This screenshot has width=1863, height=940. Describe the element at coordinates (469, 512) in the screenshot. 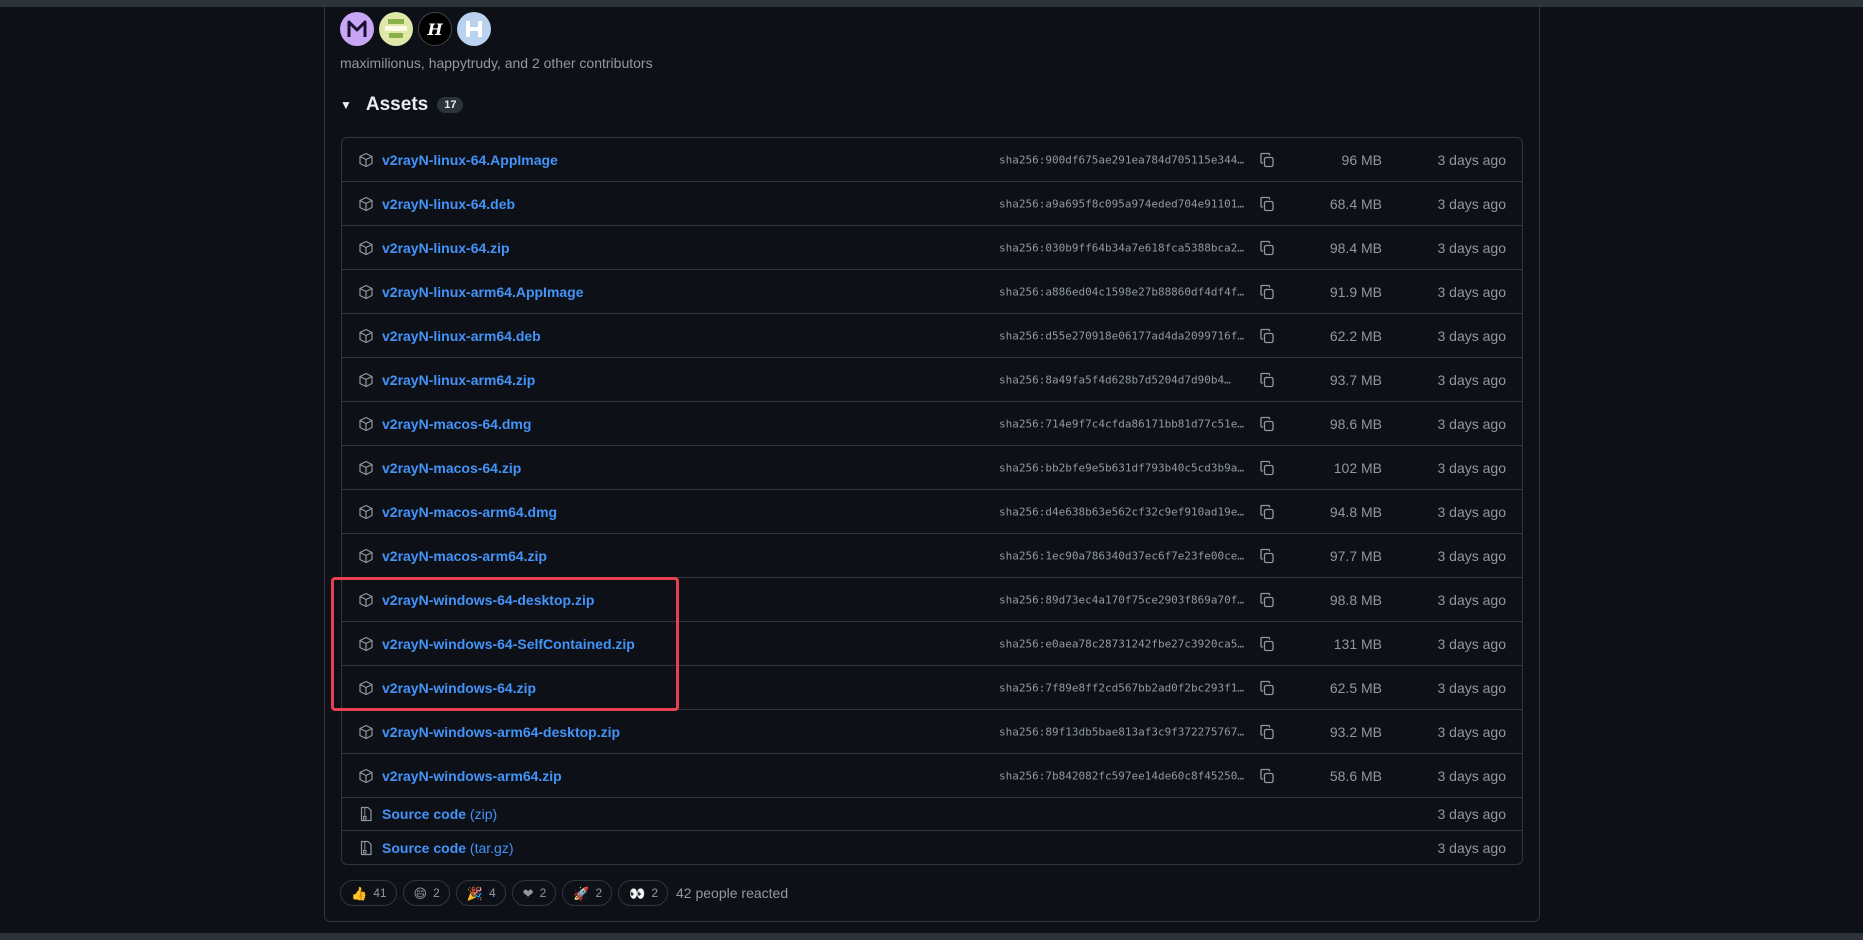

I see `asset-link: v2rayN-macos-arm64.dmg` at that location.